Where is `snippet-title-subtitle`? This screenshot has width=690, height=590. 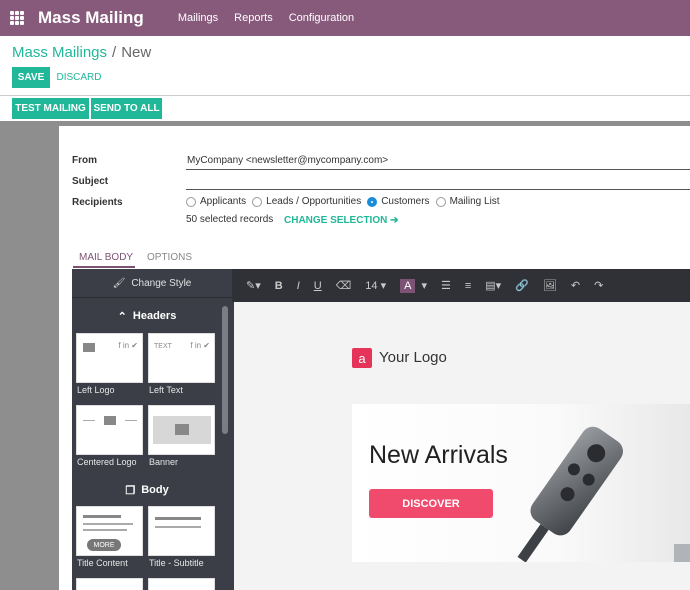
snippet-title-subtitle is located at coordinates (181, 531).